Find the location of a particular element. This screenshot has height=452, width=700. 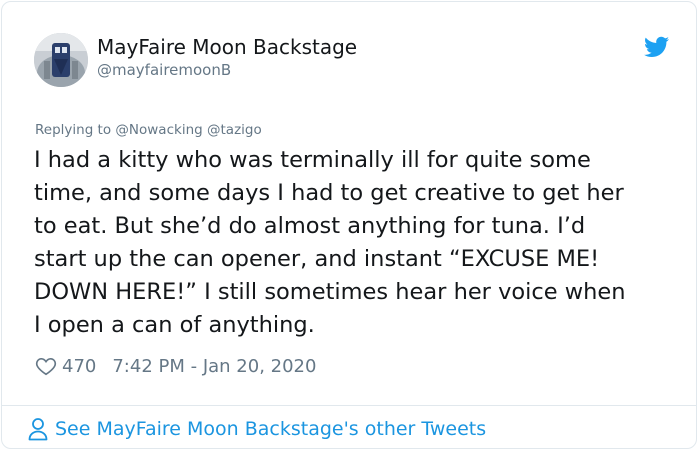

heart-icon is located at coordinates (46, 366).